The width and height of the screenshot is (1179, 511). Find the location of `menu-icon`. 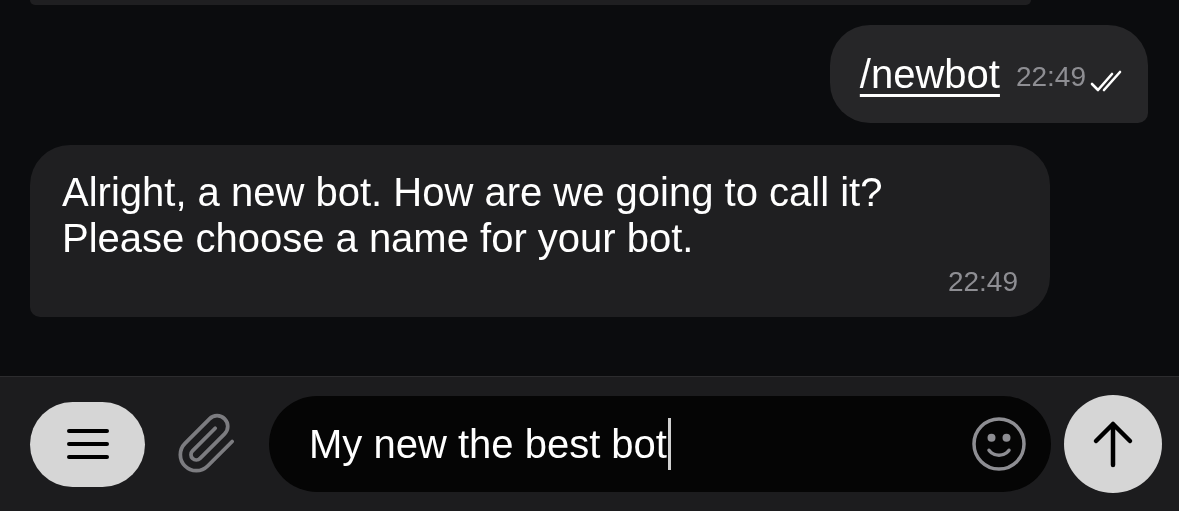

menu-icon is located at coordinates (87, 444).